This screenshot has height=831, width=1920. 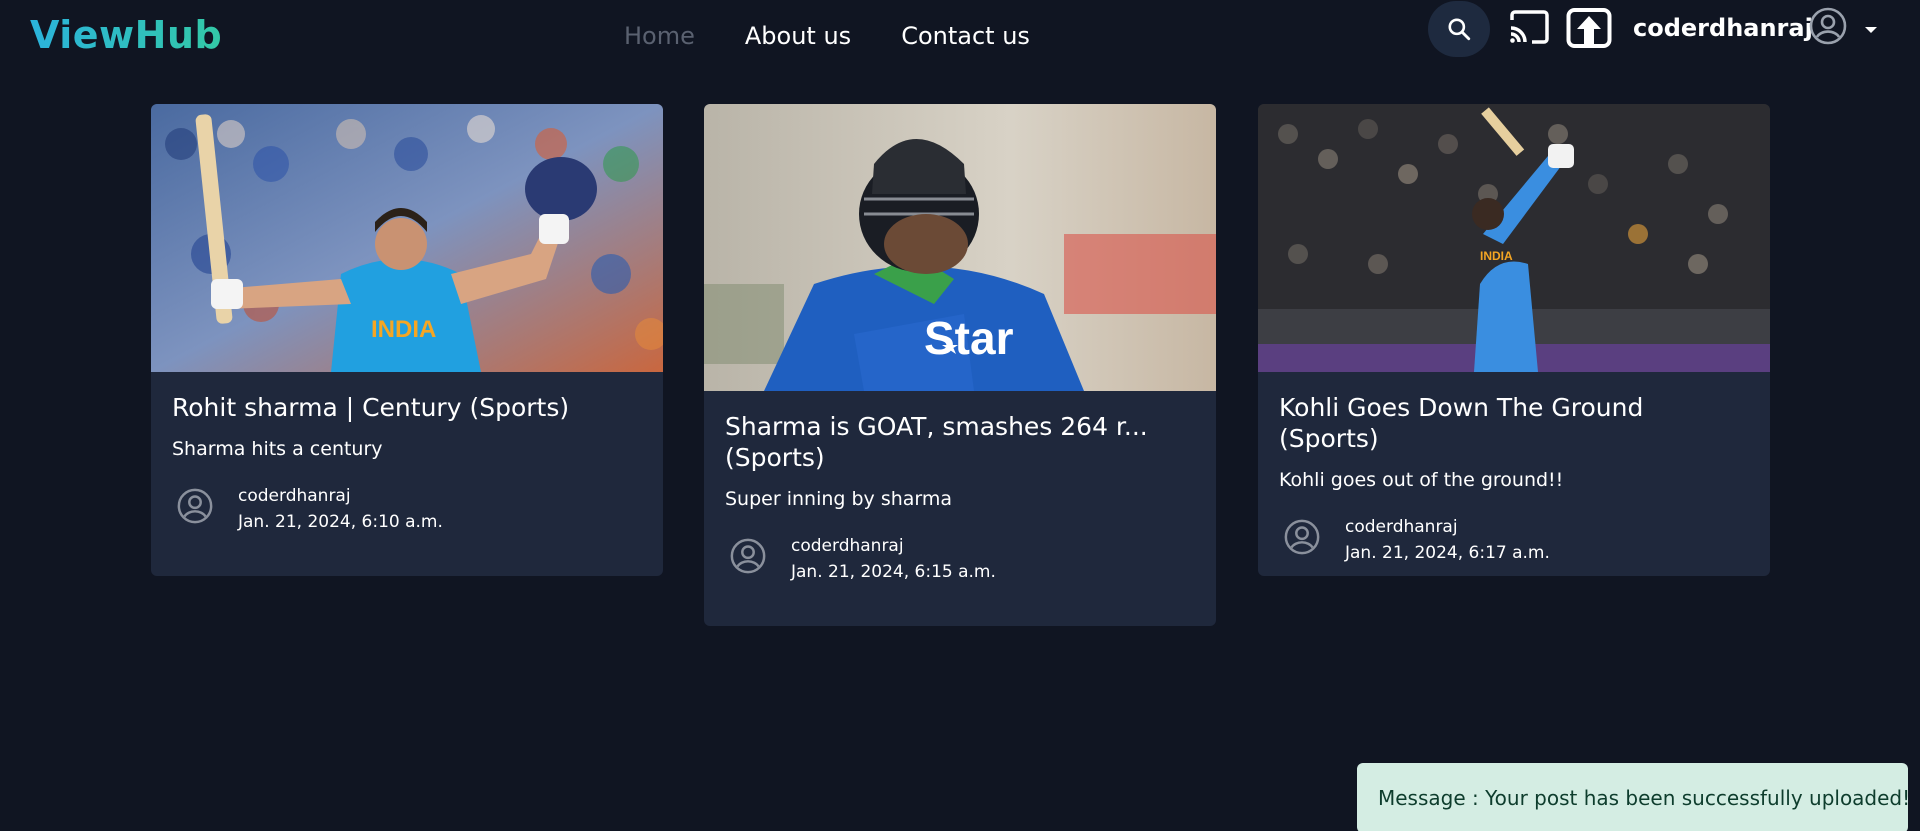 What do you see at coordinates (126, 35) in the screenshot?
I see `brand-logo: ViewHub` at bounding box center [126, 35].